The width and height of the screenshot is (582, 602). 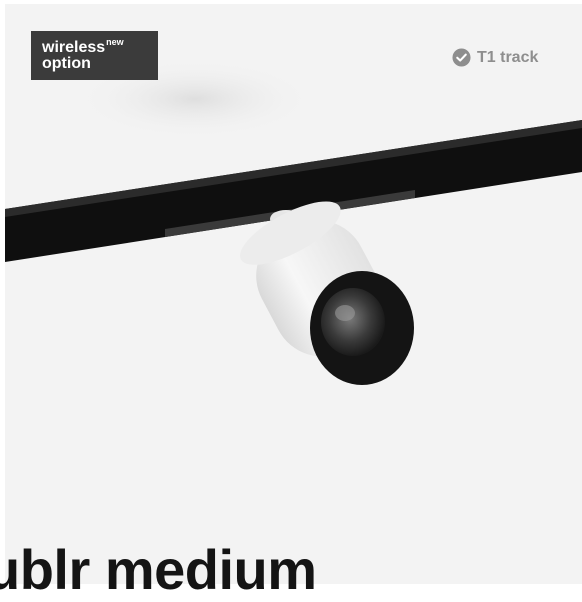 What do you see at coordinates (158, 570) in the screenshot?
I see `product-title: ublr medium` at bounding box center [158, 570].